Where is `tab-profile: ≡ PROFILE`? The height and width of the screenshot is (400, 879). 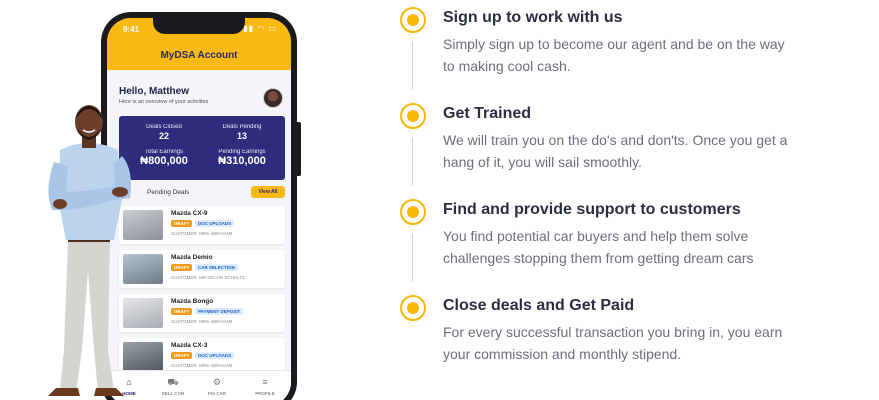 tab-profile: ≡ PROFILE is located at coordinates (265, 386).